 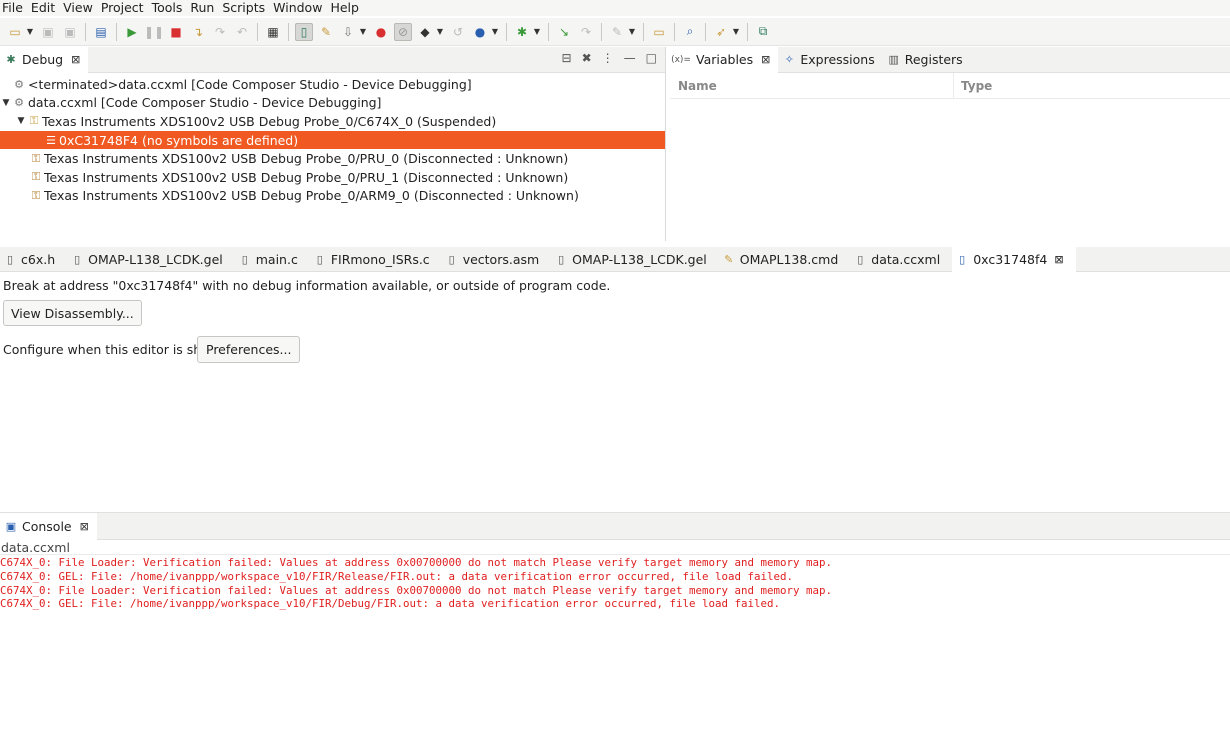 What do you see at coordinates (587, 58) in the screenshot?
I see `remove-all-terminated-icon: ✖` at bounding box center [587, 58].